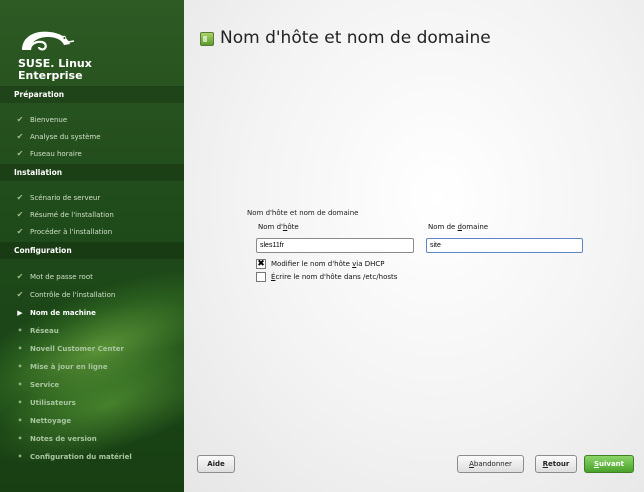  I want to click on step-controle-installation: ✔ Contrôle de l'installation, so click(65, 295).